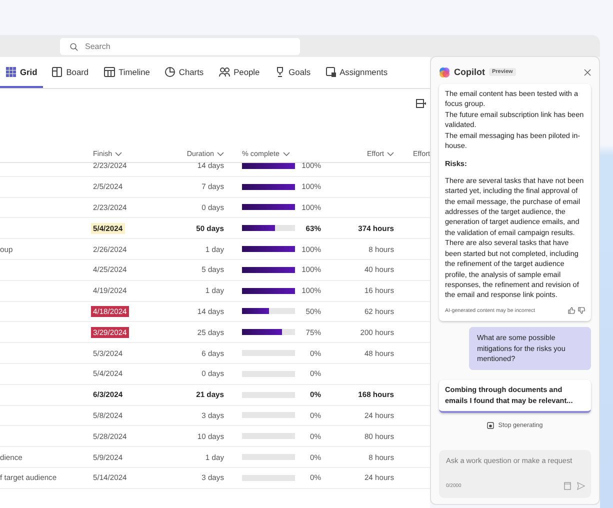 Image resolution: width=613 pixels, height=508 pixels. Describe the element at coordinates (279, 71) in the screenshot. I see `trophy-icon` at that location.